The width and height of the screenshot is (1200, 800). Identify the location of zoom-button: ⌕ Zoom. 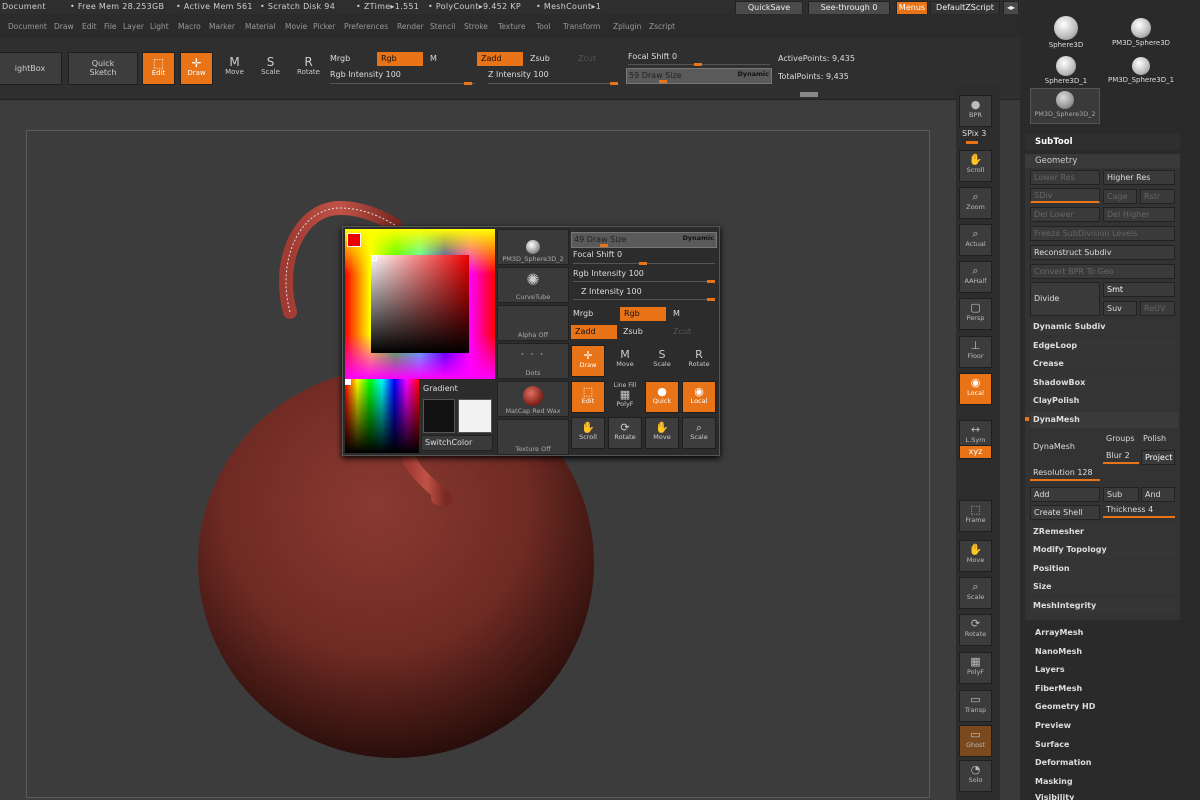
(975, 203).